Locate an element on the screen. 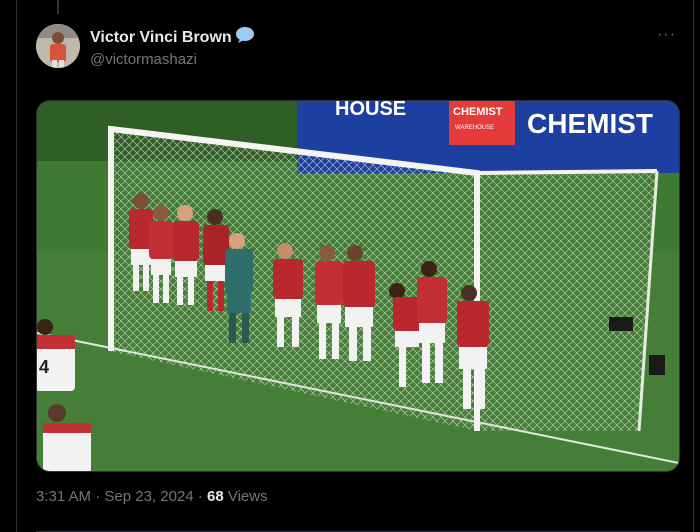 This screenshot has height=532, width=700. board-text-left: HOUSE is located at coordinates (370, 110).